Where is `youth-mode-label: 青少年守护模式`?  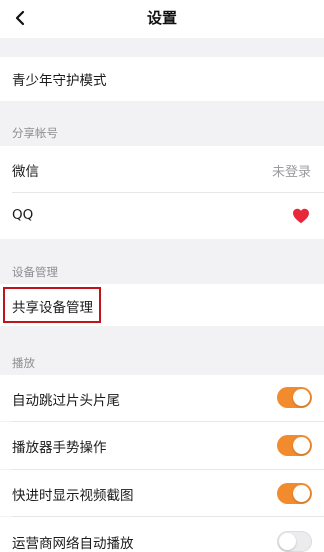
youth-mode-label: 青少年守护模式 is located at coordinates (59, 81).